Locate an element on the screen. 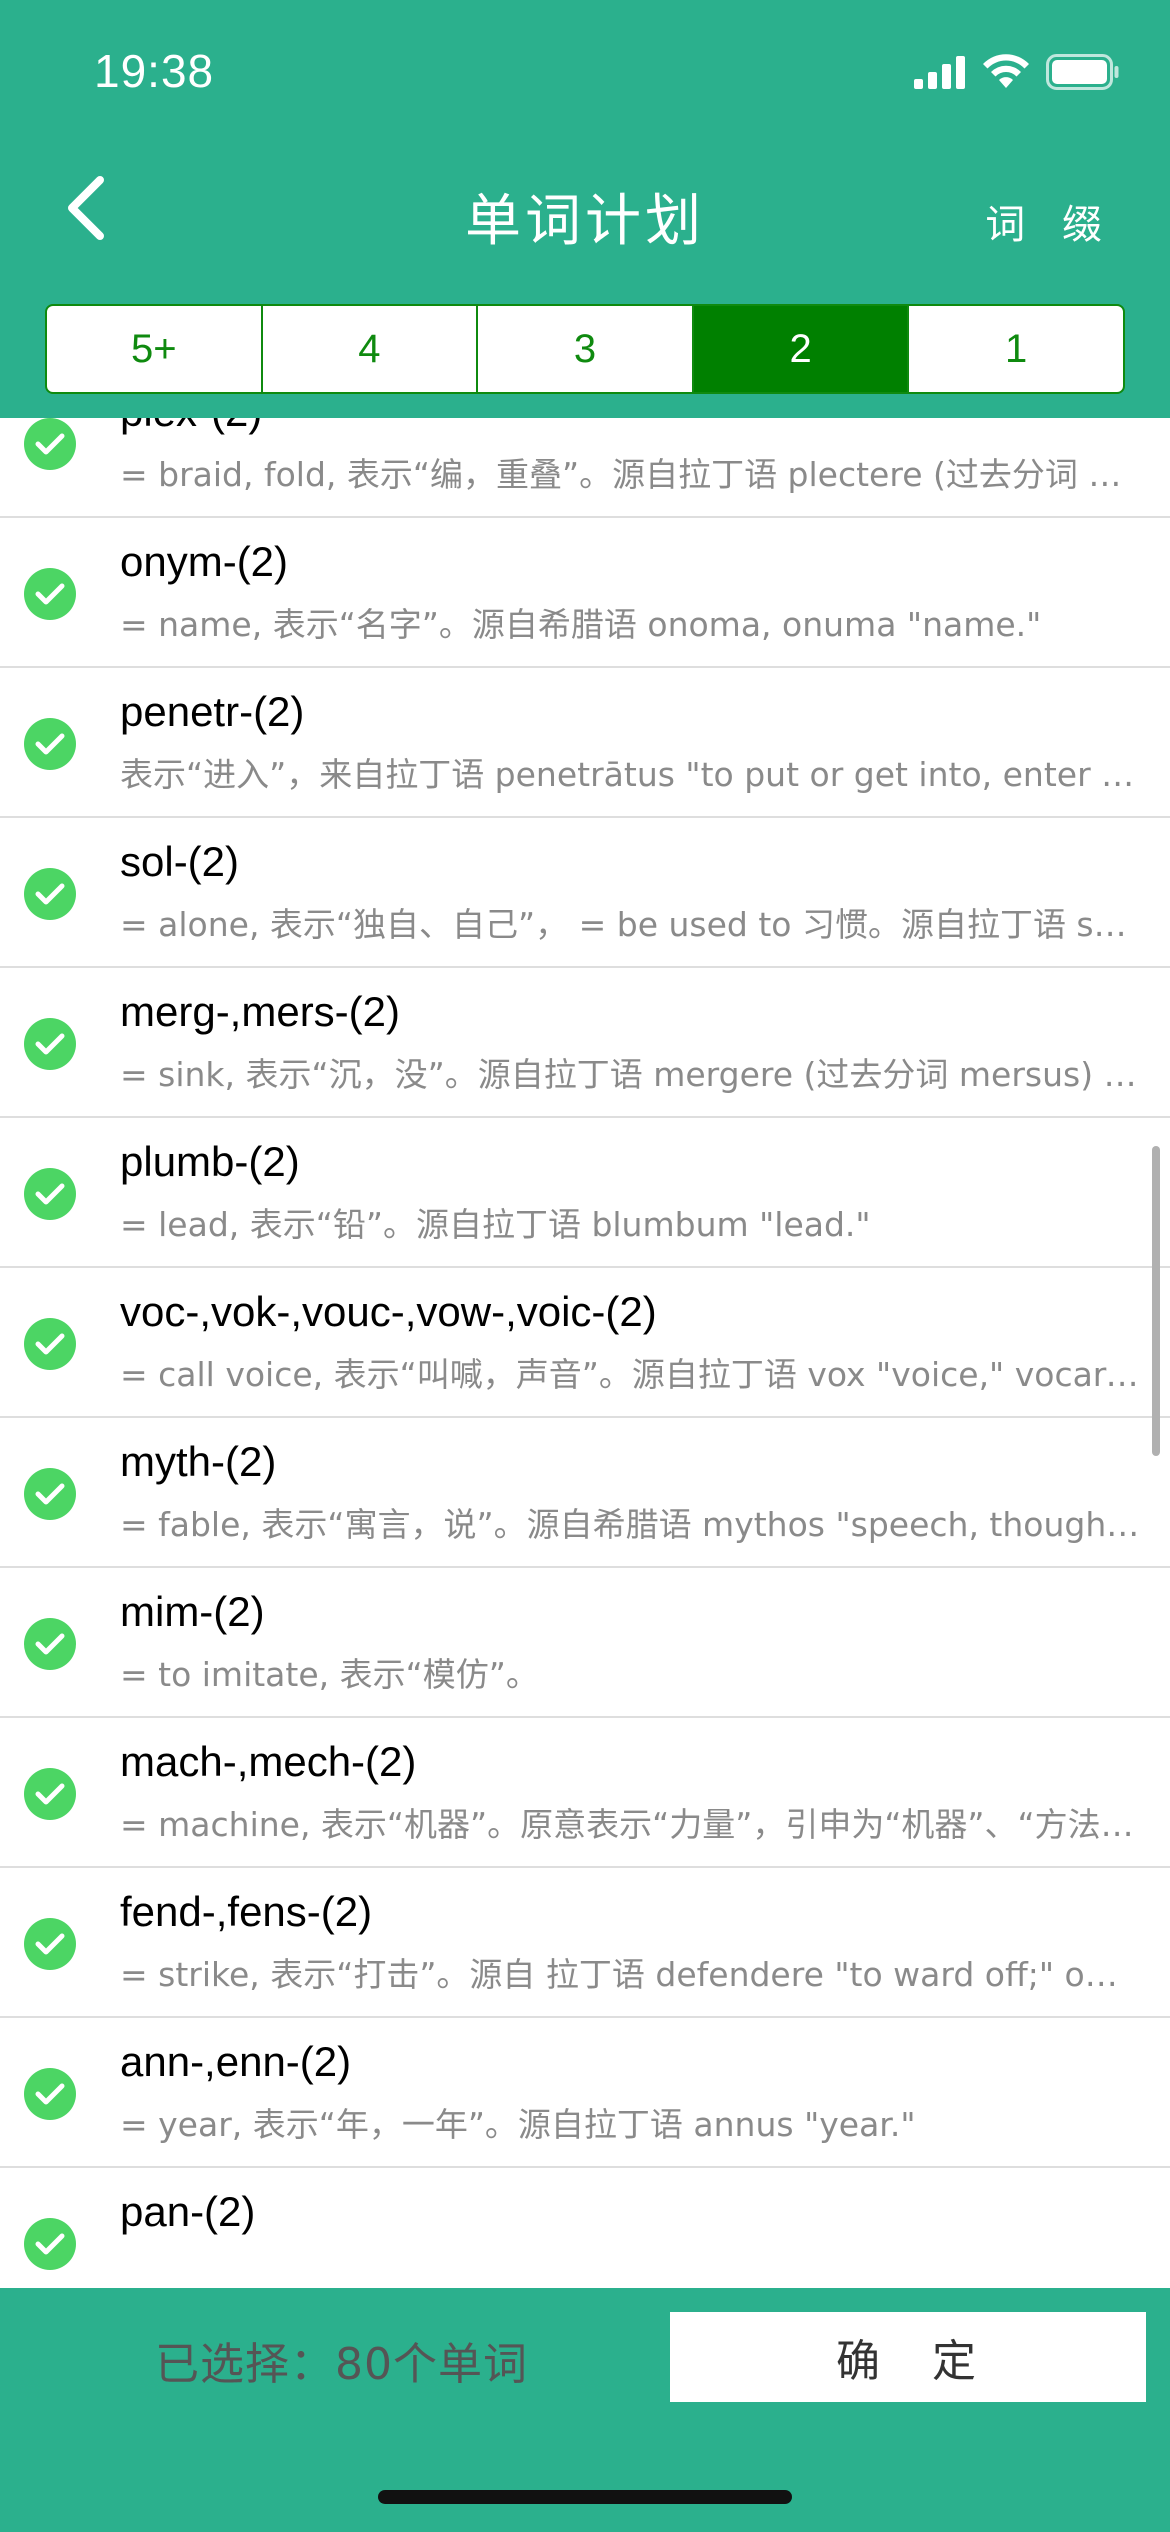 The image size is (1170, 2532). scrollbar is located at coordinates (1156, 1301).